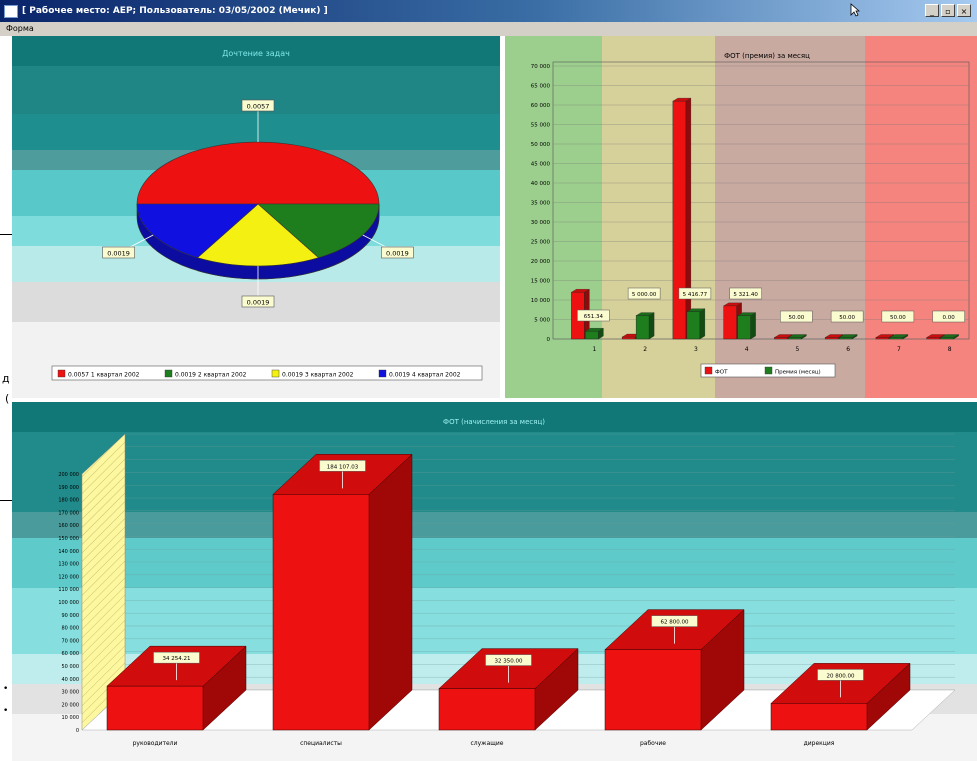  Describe the element at coordinates (819, 743) in the screenshot. I see `x-tick-label: дирекция` at that location.